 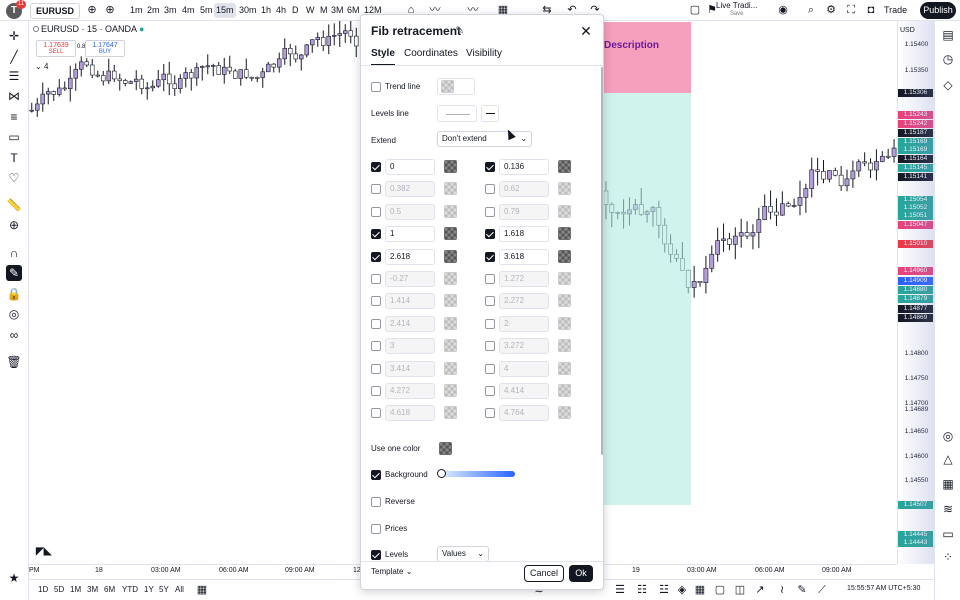 What do you see at coordinates (948, 459) in the screenshot?
I see `triangle-icon: △` at bounding box center [948, 459].